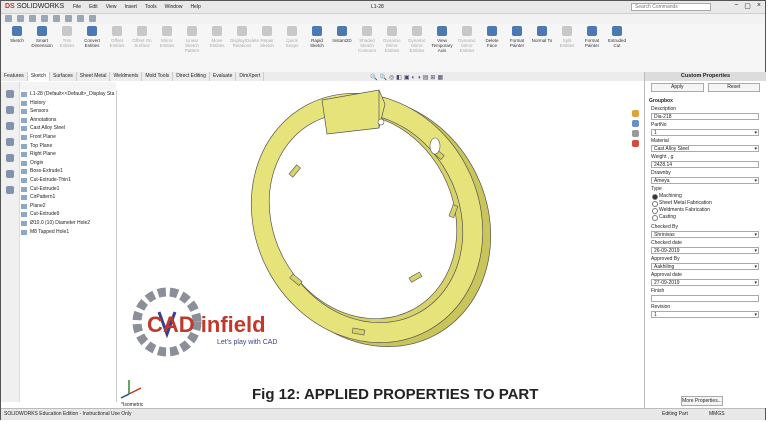  What do you see at coordinates (32, 18) in the screenshot?
I see `save-icon` at bounding box center [32, 18].